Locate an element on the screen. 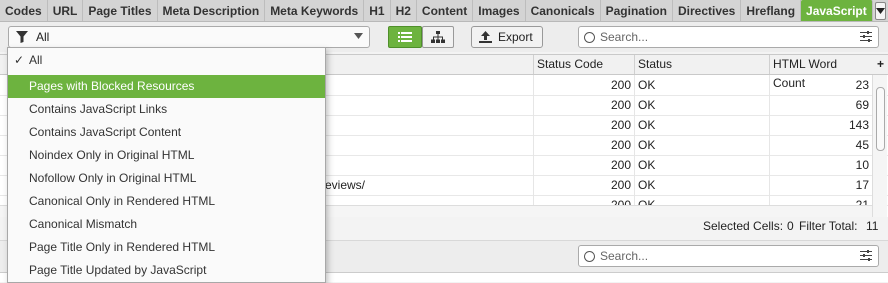 The image size is (888, 283). filter-option-title-updated: Page Title Updated by JavaScript is located at coordinates (166, 270).